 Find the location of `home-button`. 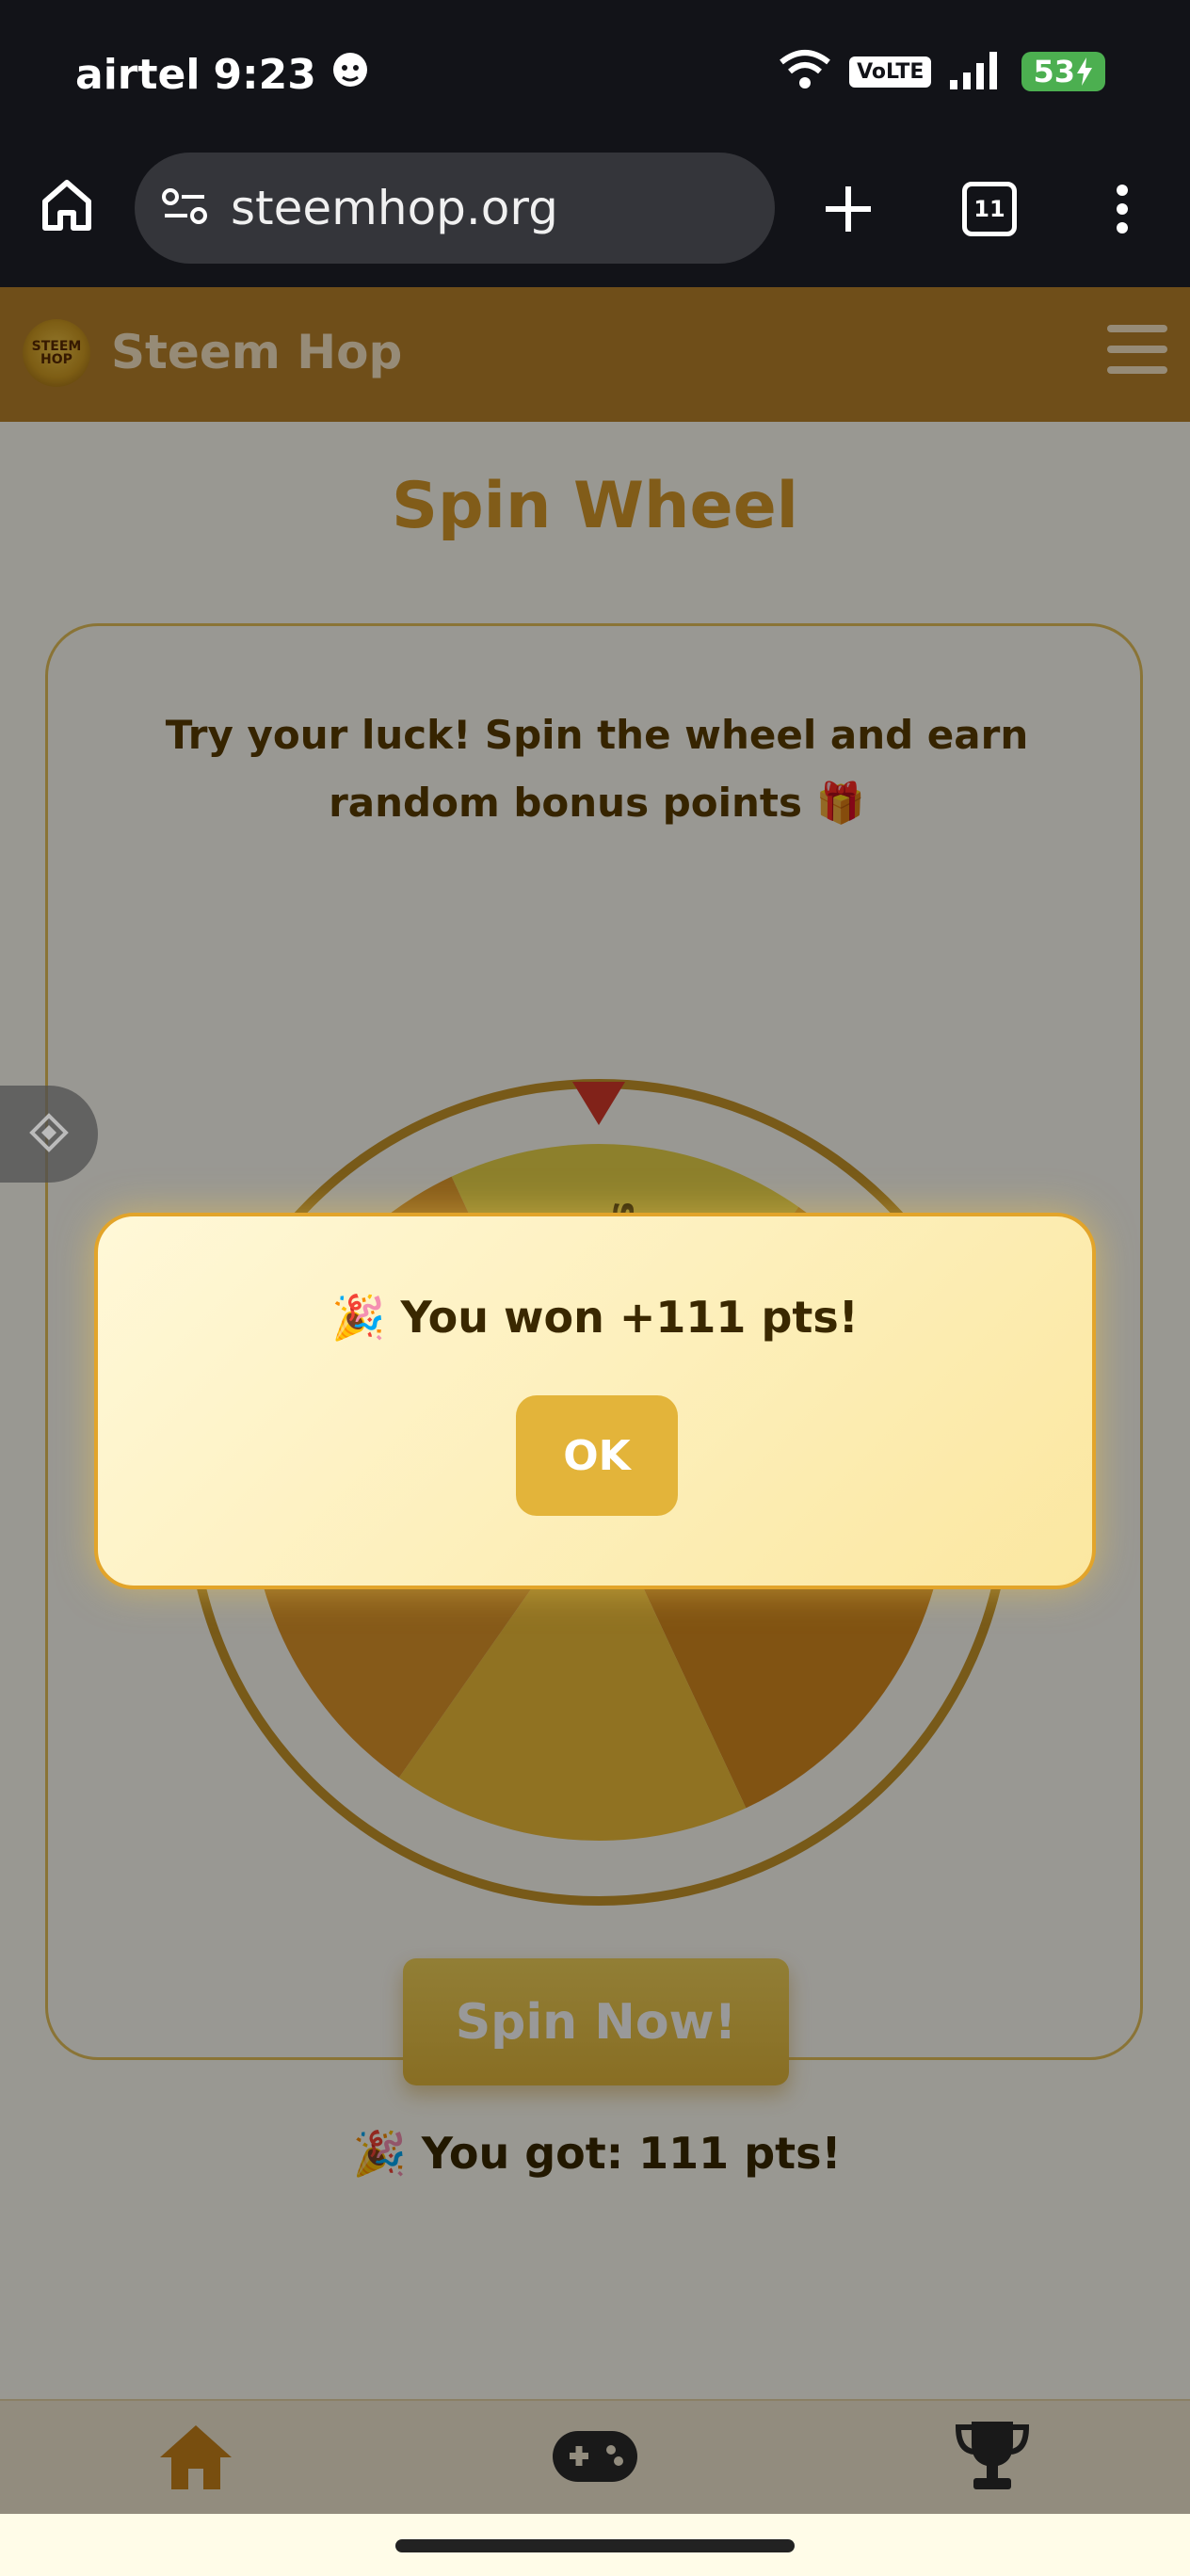

home-button is located at coordinates (67, 207).